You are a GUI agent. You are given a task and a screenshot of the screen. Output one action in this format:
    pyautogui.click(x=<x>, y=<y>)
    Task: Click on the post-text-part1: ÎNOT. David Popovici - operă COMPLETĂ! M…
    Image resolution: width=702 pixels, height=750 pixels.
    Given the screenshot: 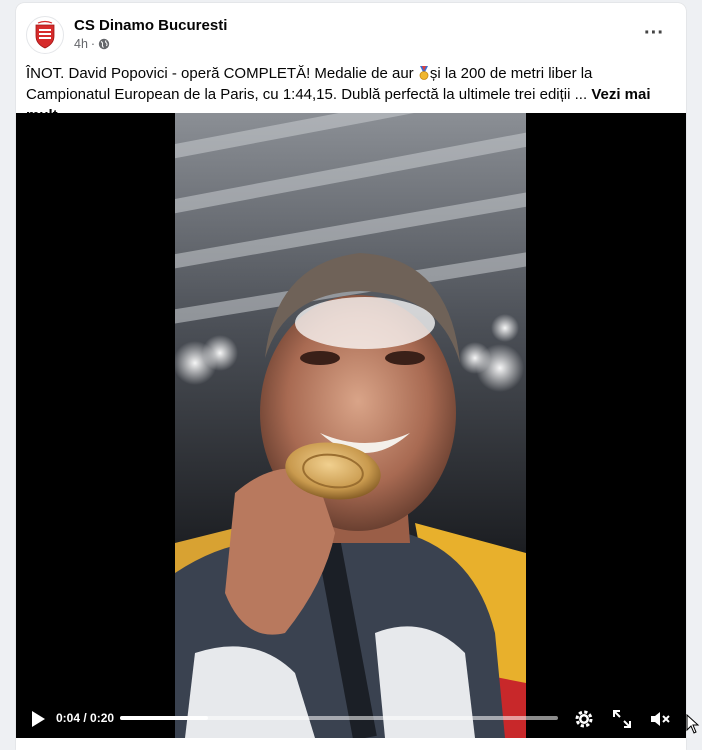 What is the action you would take?
    pyautogui.click(x=222, y=73)
    